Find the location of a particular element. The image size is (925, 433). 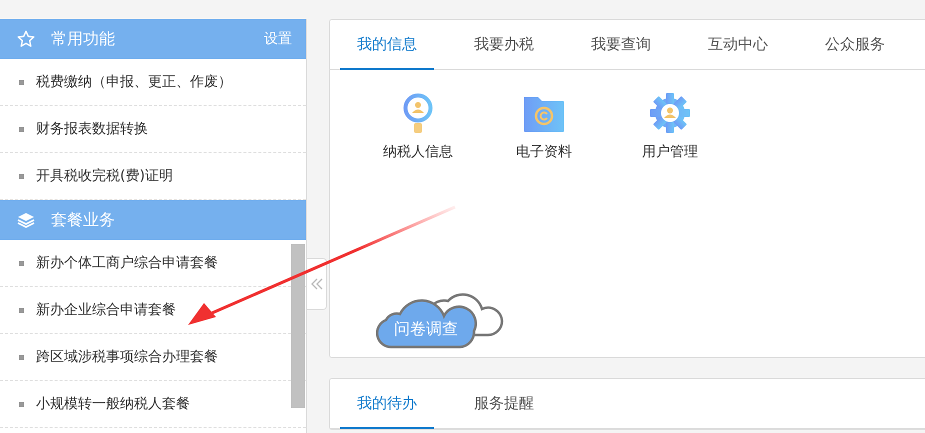

tab: 我要查询 is located at coordinates (621, 45).